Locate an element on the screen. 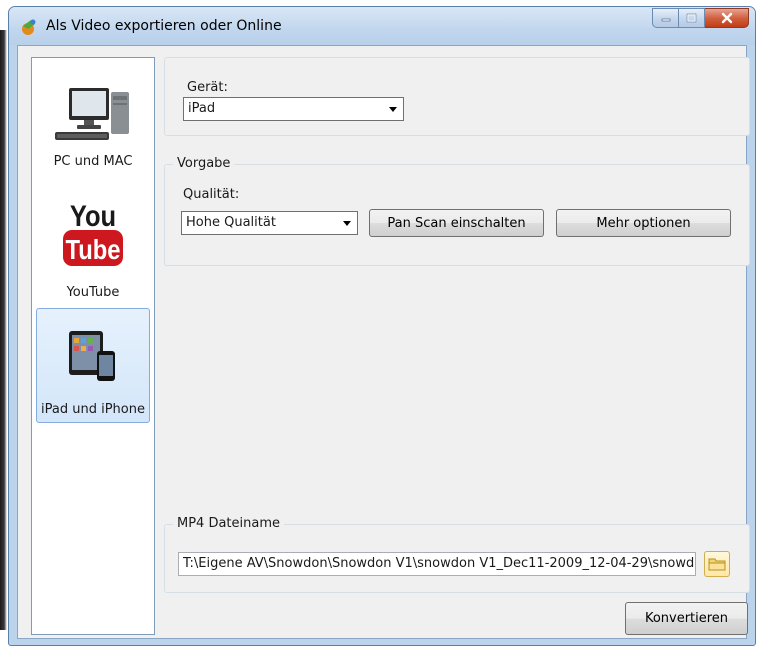 Image resolution: width=761 pixels, height=651 pixels. svg-text: You is located at coordinates (93, 215).